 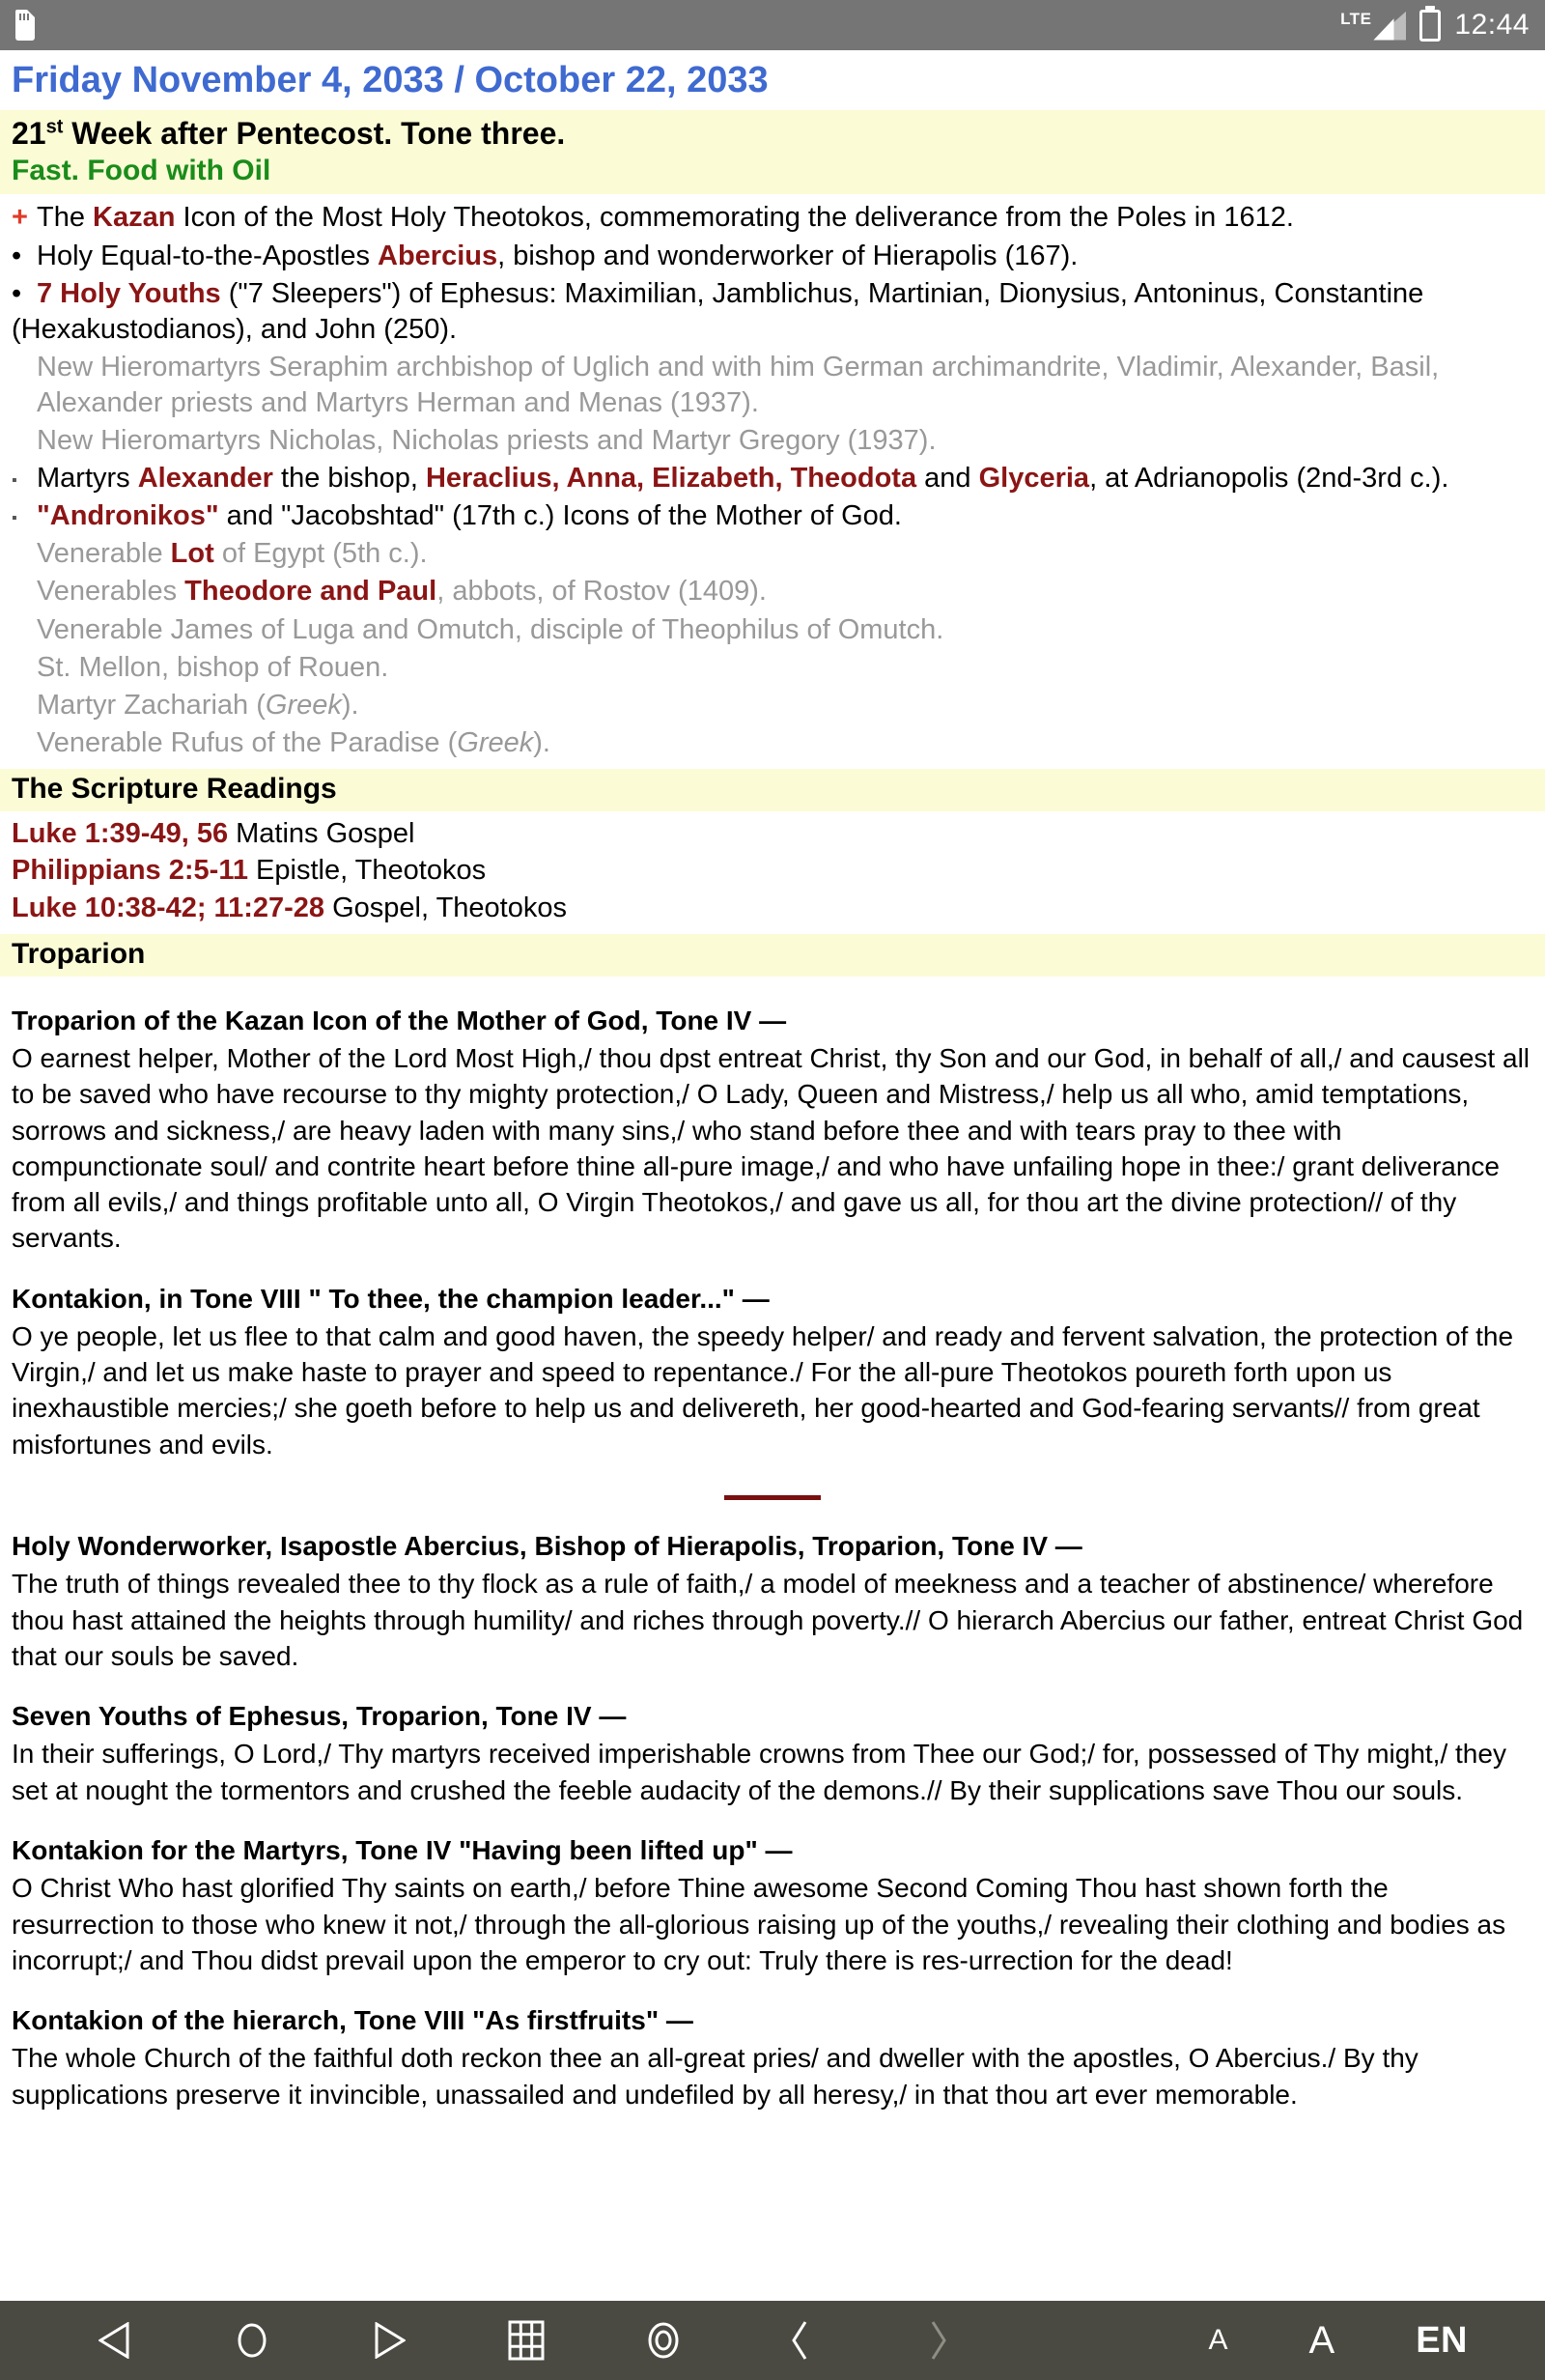 I want to click on troparion-heading: Troparion, so click(x=772, y=955).